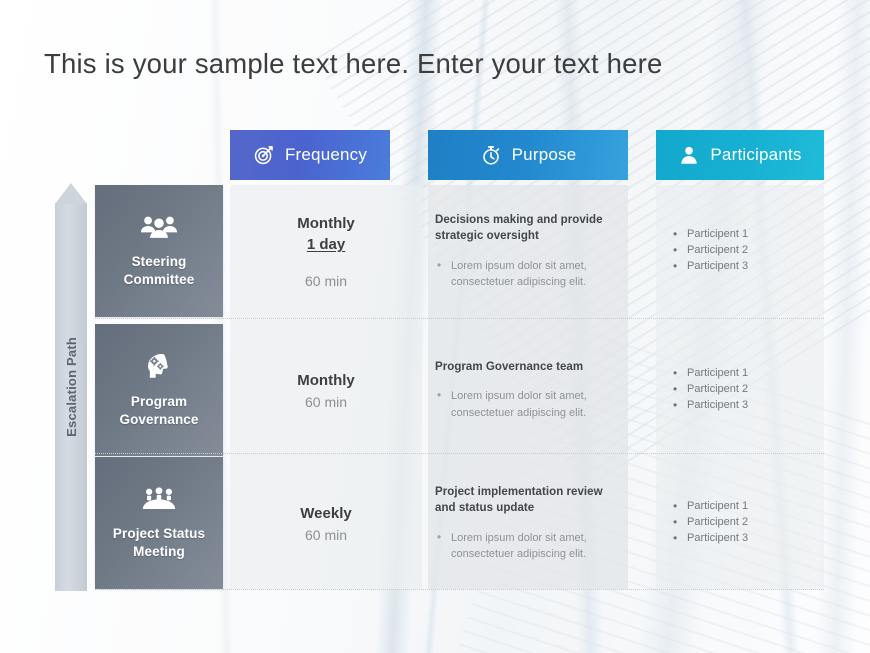  Describe the element at coordinates (326, 514) in the screenshot. I see `frequency-main: Weekly` at that location.